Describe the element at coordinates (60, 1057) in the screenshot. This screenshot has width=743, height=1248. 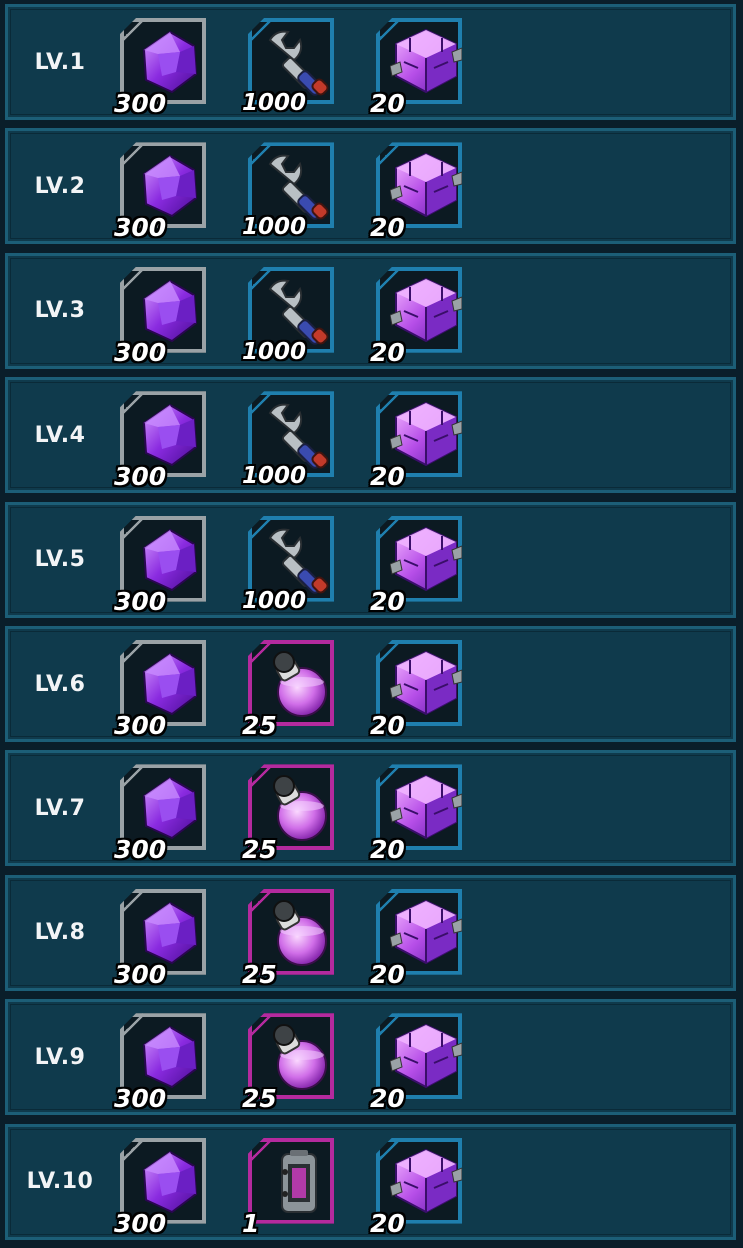
I see `level-label: LV.9` at that location.